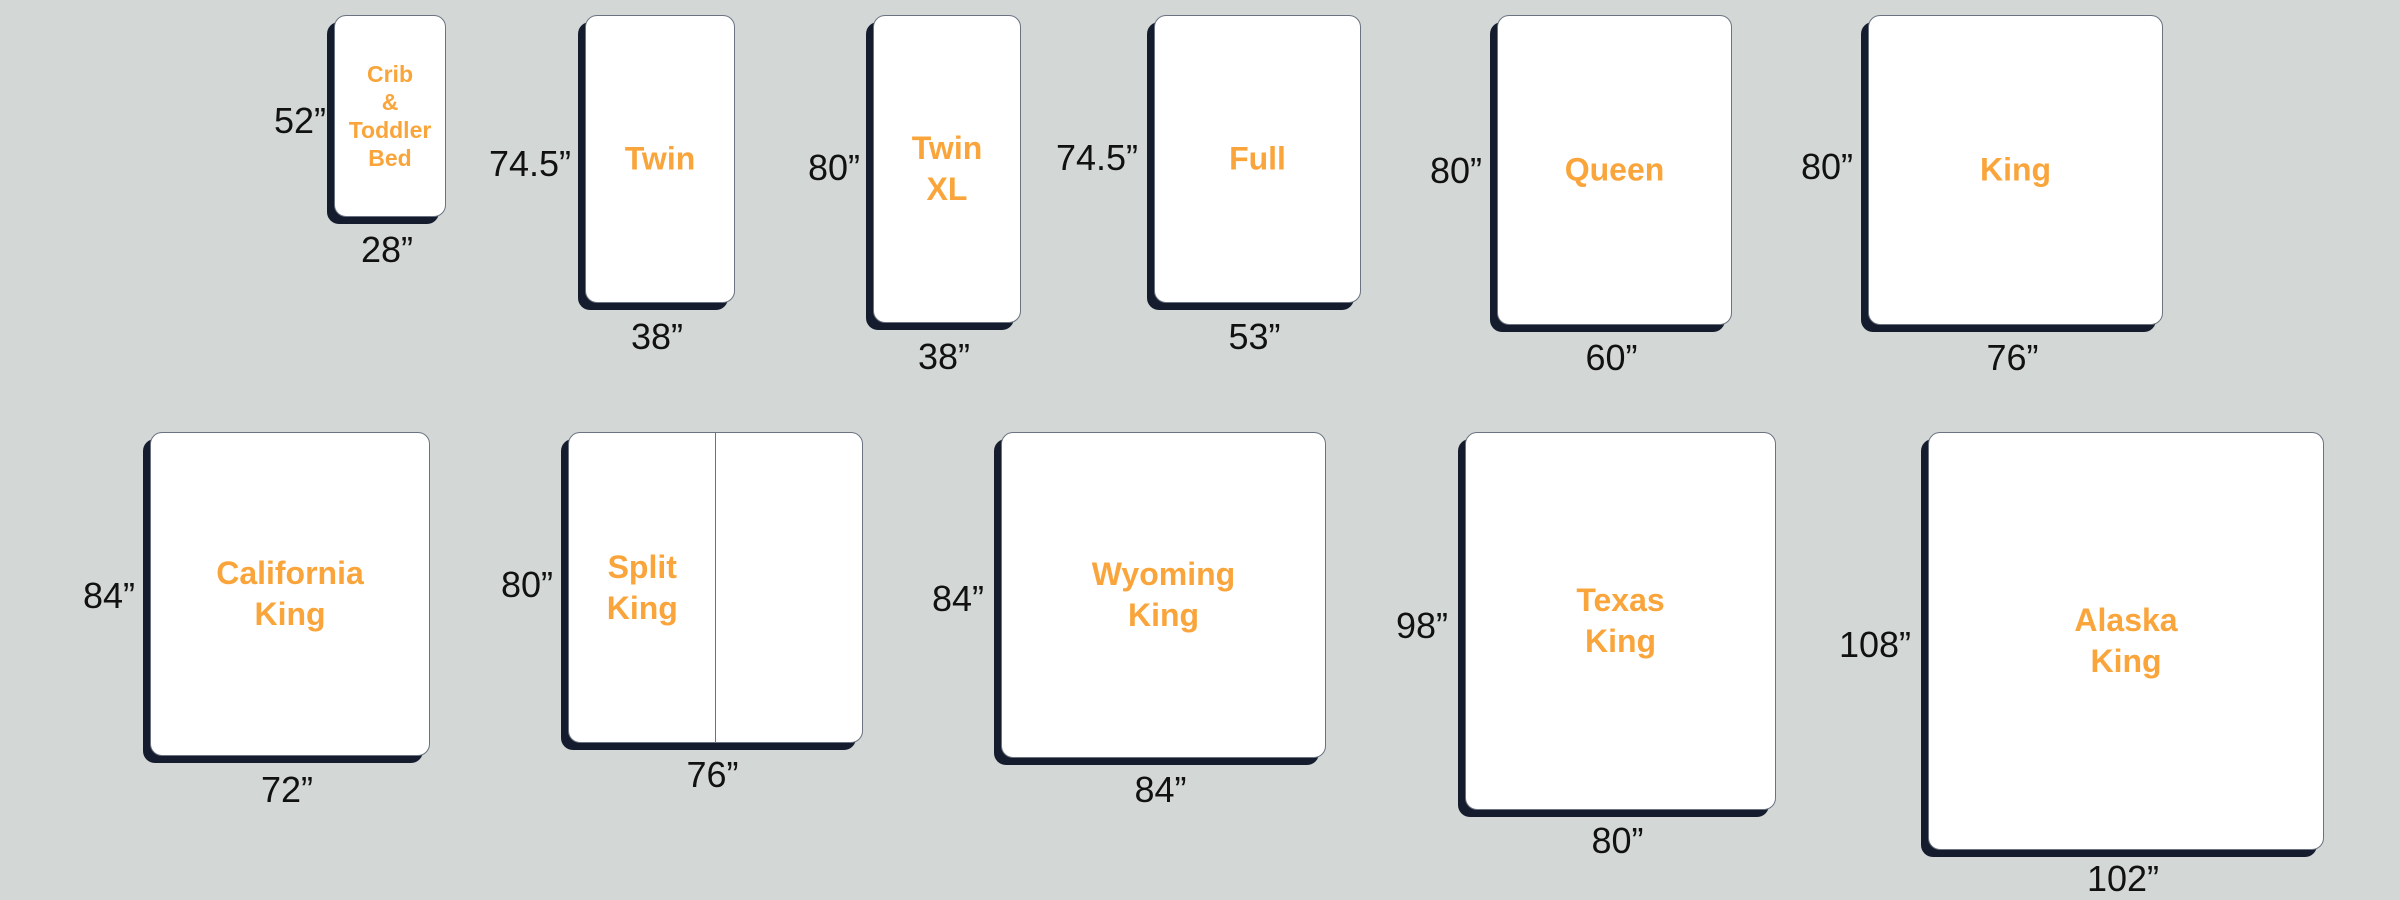 This screenshot has height=900, width=2400. I want to click on mattress-alaska-king: Alaska King, so click(2126, 641).